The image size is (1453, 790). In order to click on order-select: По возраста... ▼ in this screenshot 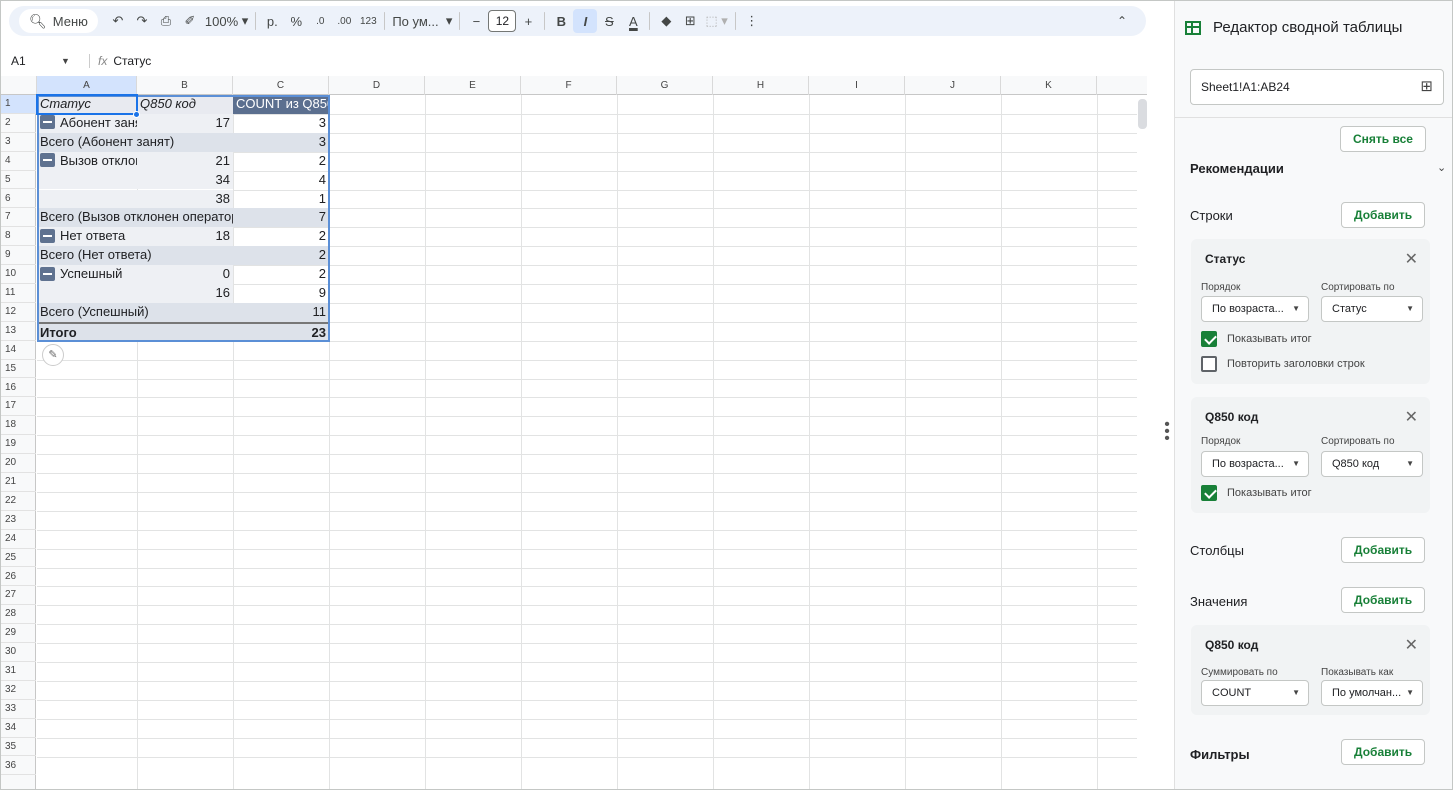, I will do `click(1255, 309)`.